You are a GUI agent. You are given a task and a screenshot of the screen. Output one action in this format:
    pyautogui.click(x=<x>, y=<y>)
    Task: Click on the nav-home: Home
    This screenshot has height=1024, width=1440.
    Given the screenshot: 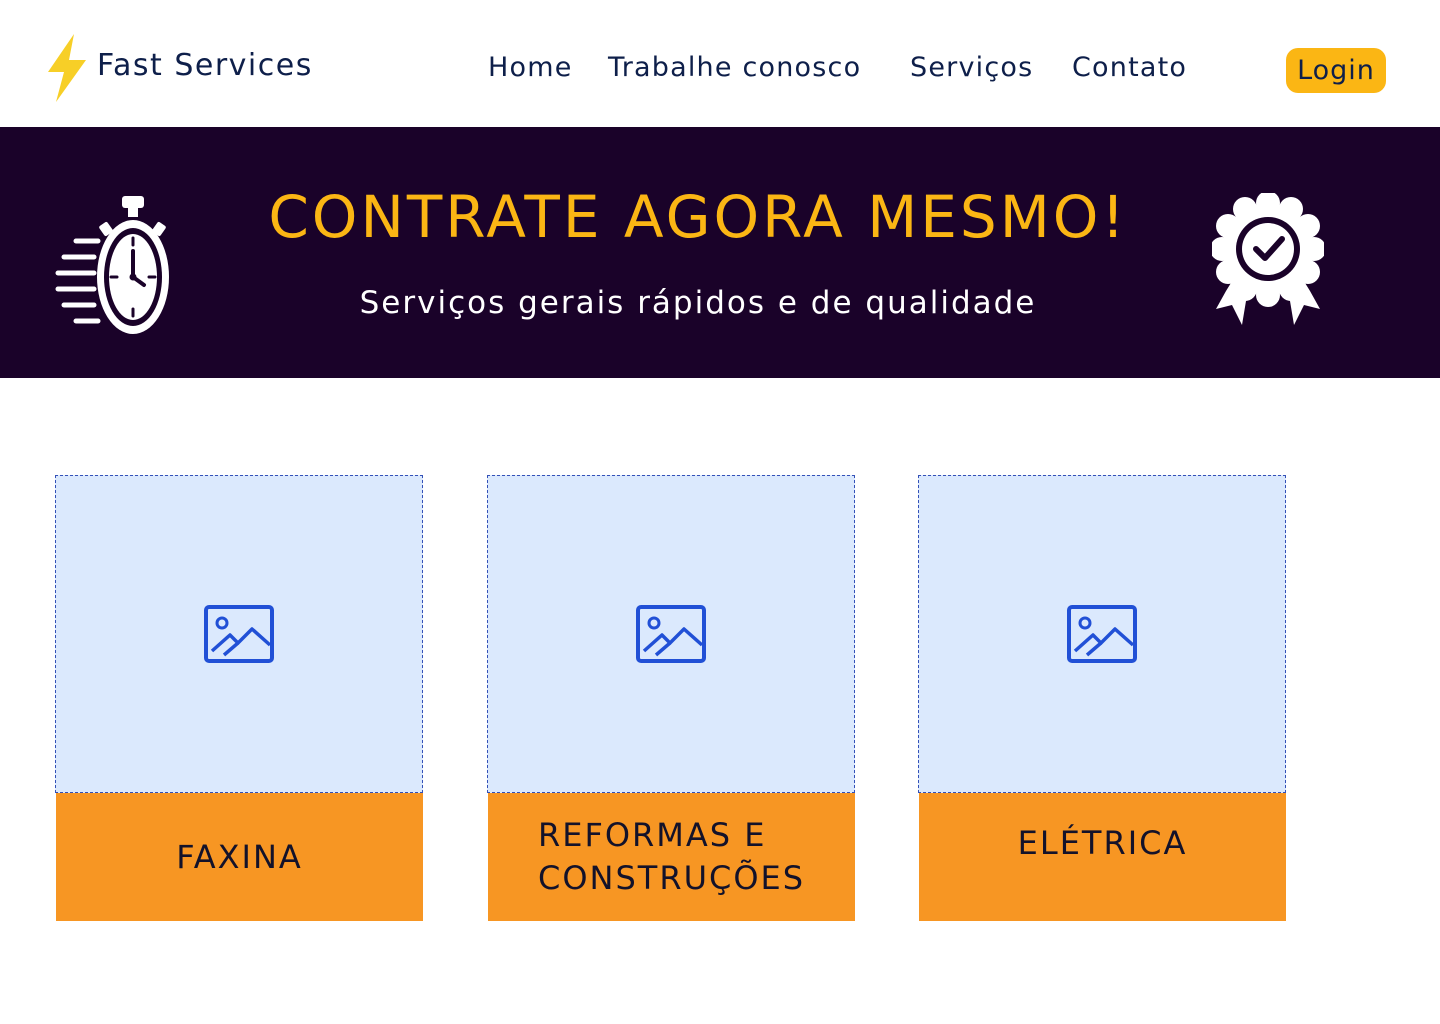 What is the action you would take?
    pyautogui.click(x=530, y=67)
    